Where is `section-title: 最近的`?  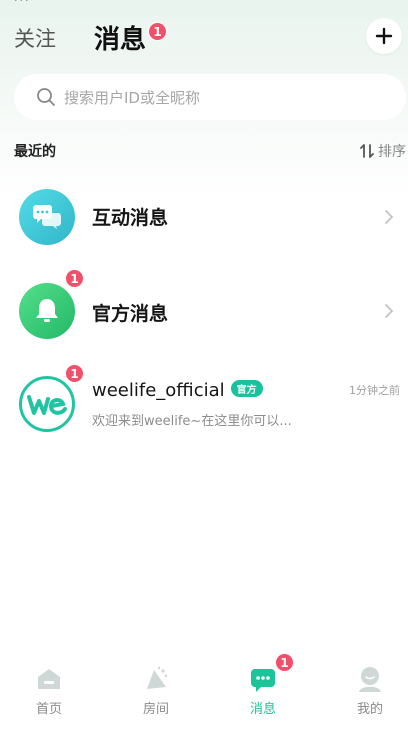
section-title: 最近的 is located at coordinates (35, 152).